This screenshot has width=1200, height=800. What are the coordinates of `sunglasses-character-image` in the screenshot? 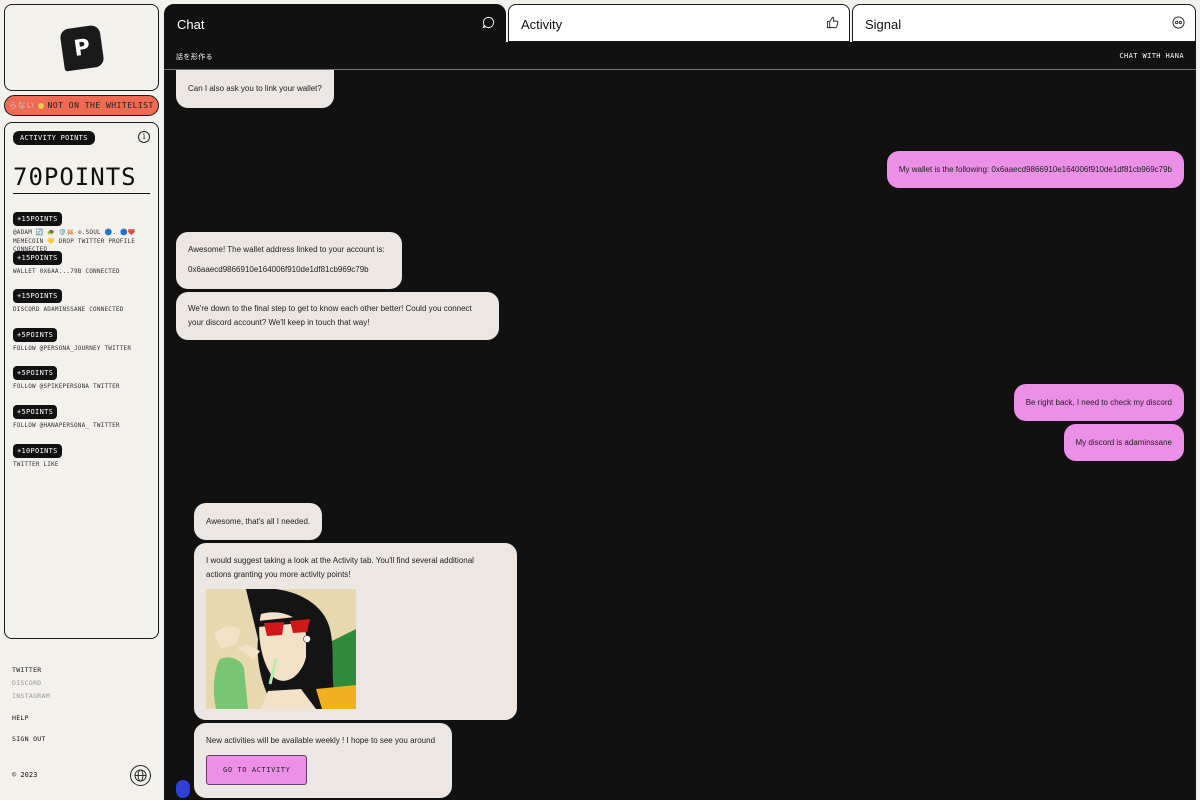 It's located at (281, 649).